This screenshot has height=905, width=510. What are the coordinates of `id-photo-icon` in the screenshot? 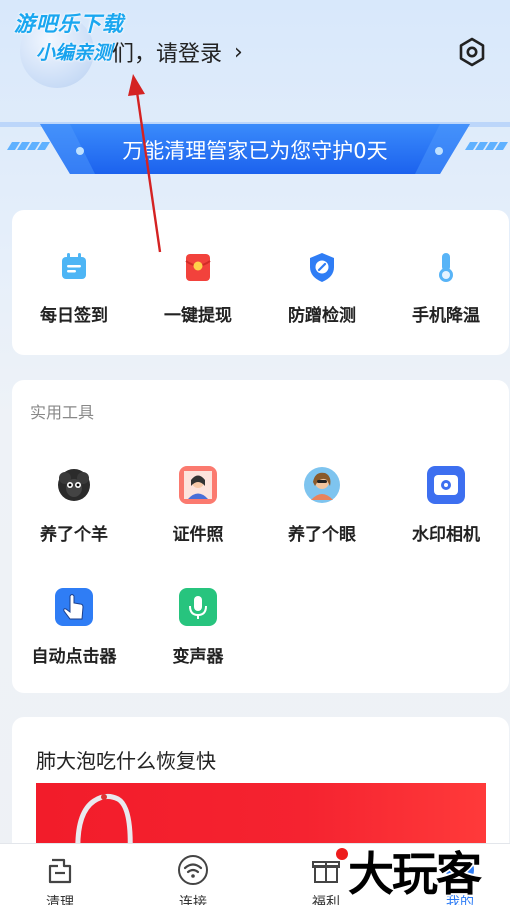 It's located at (198, 485).